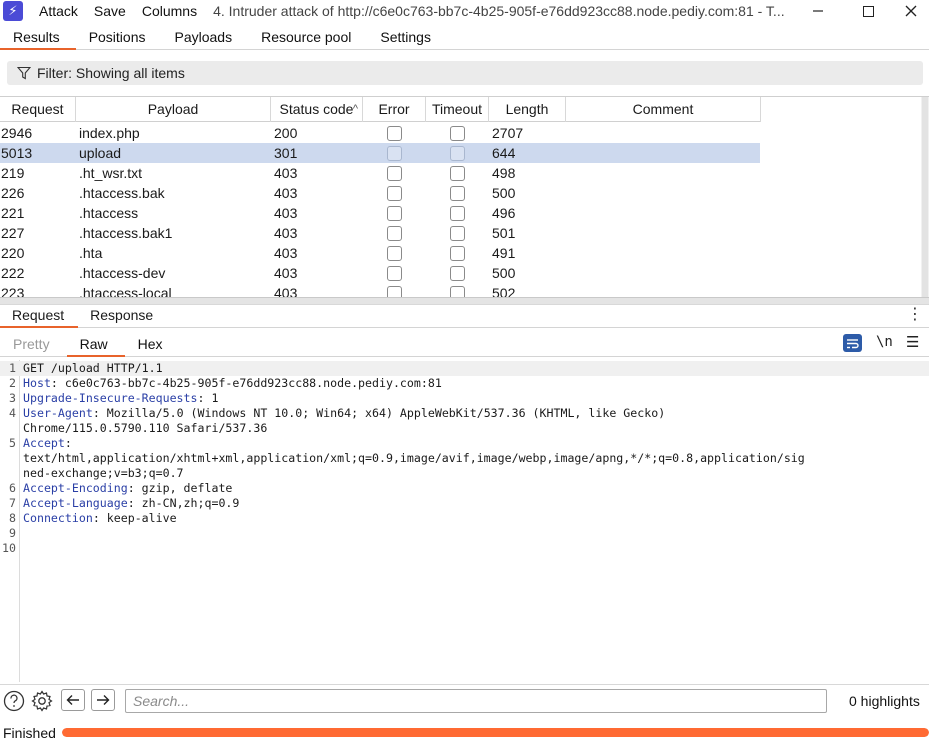  I want to click on header-value: : zh-CN,zh;q=0.9, so click(183, 503).